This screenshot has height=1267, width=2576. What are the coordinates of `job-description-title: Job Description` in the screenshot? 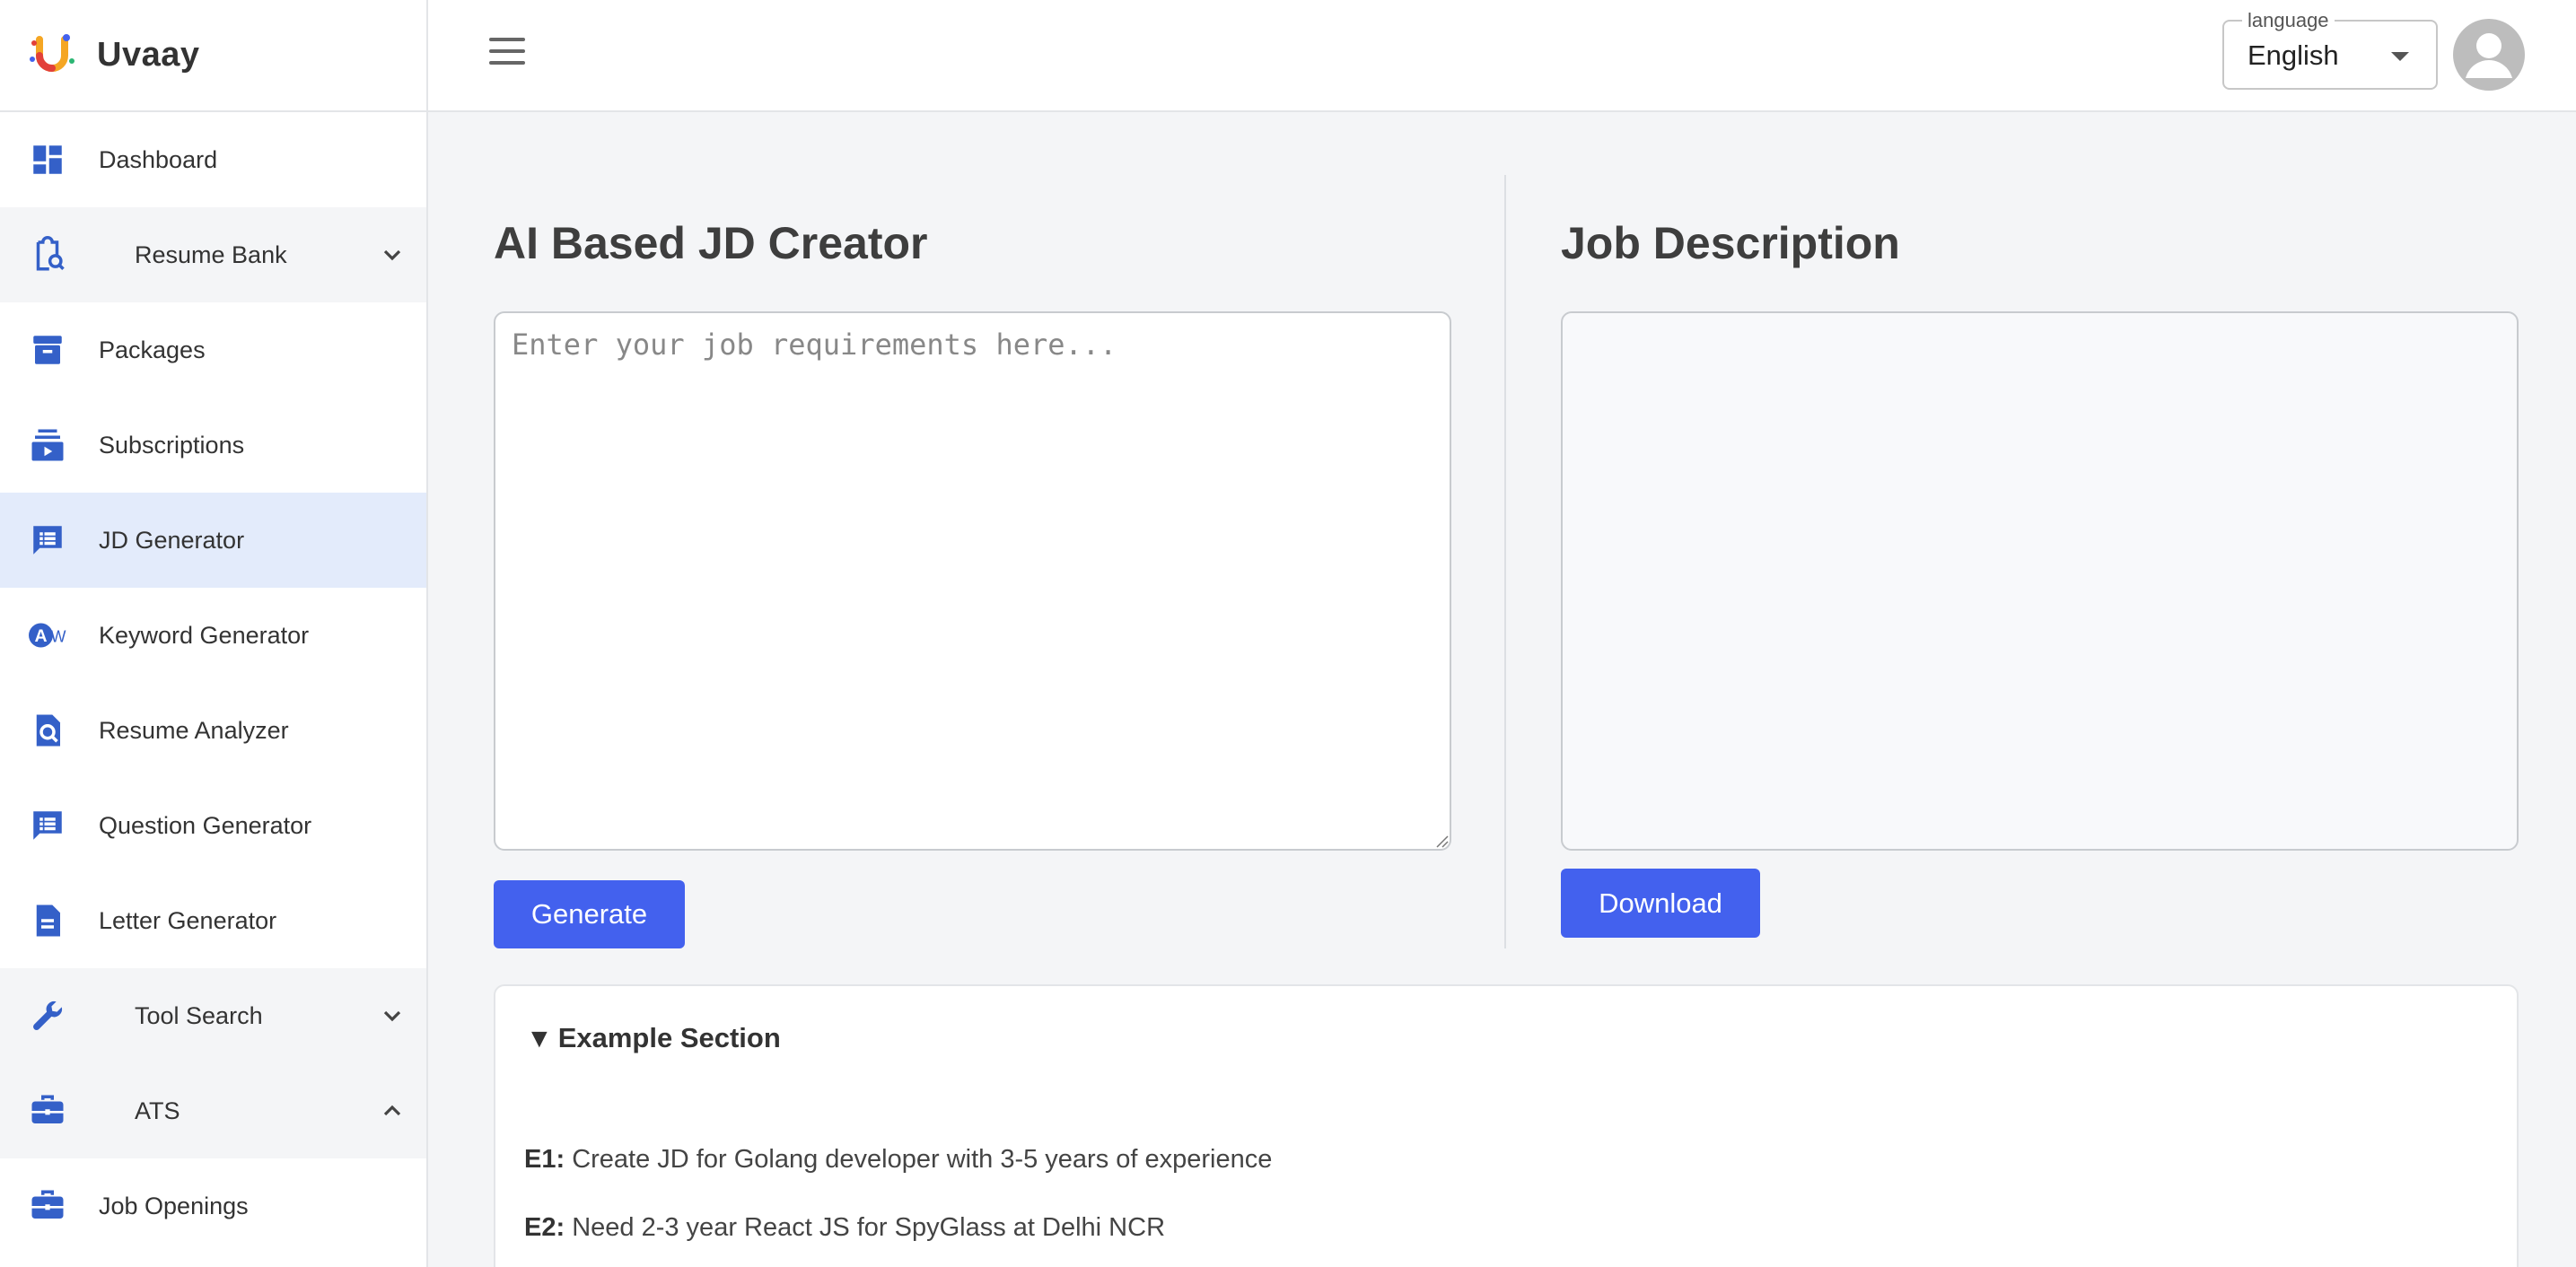 It's located at (1730, 243).